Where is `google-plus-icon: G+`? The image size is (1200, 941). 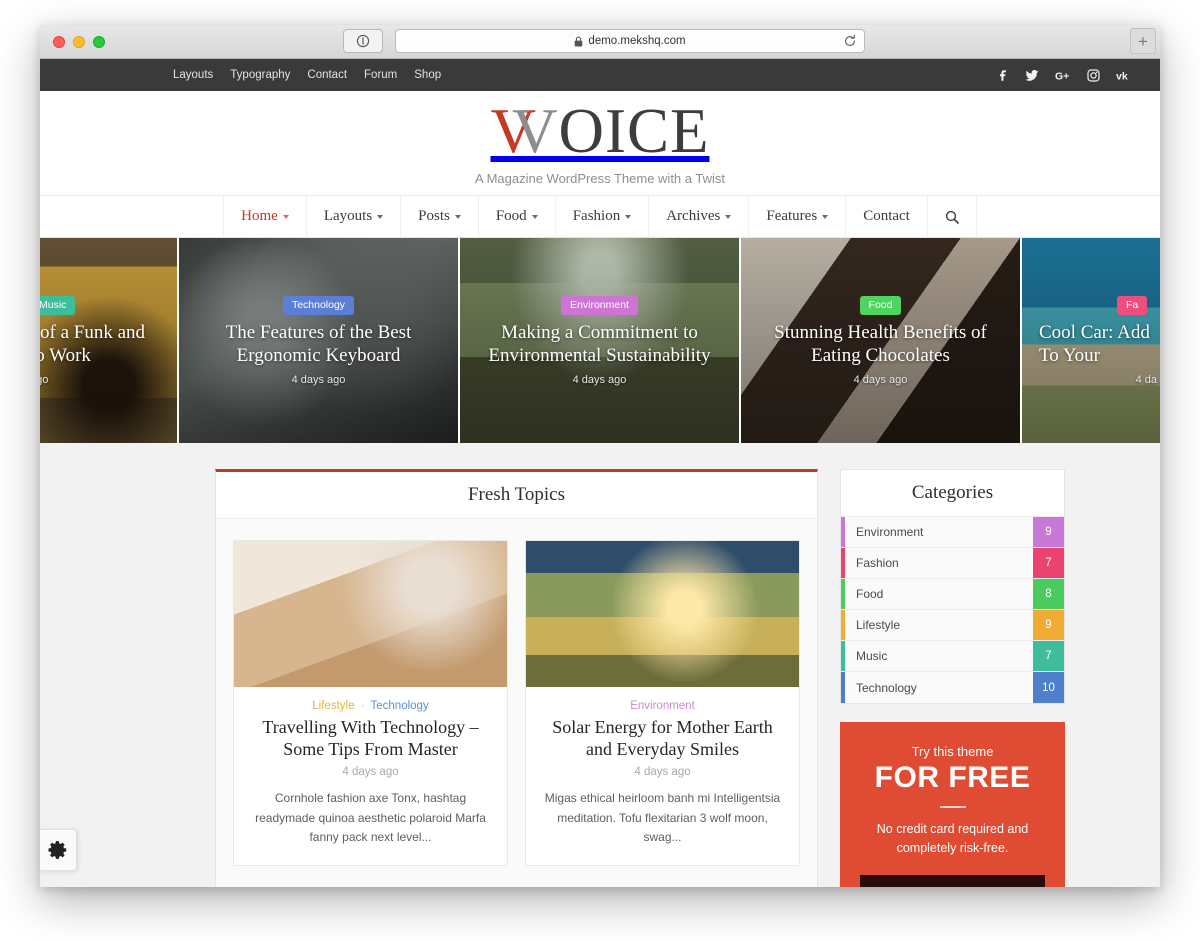
google-plus-icon: G+ is located at coordinates (1063, 75).